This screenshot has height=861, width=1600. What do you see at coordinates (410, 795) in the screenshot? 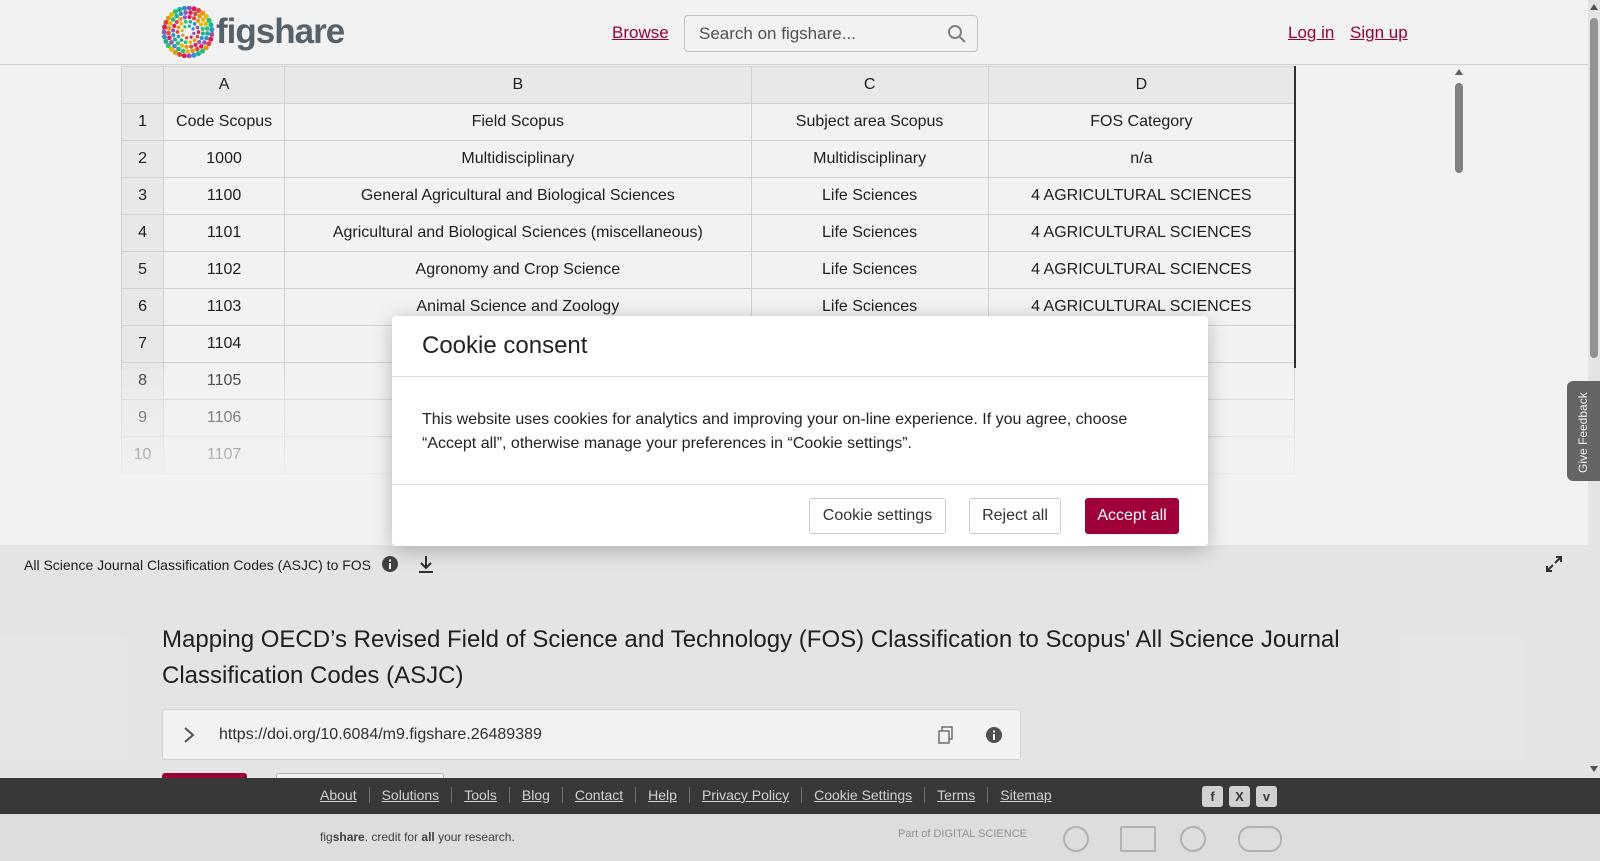
I see `footer-link-solutions: Solutions` at bounding box center [410, 795].